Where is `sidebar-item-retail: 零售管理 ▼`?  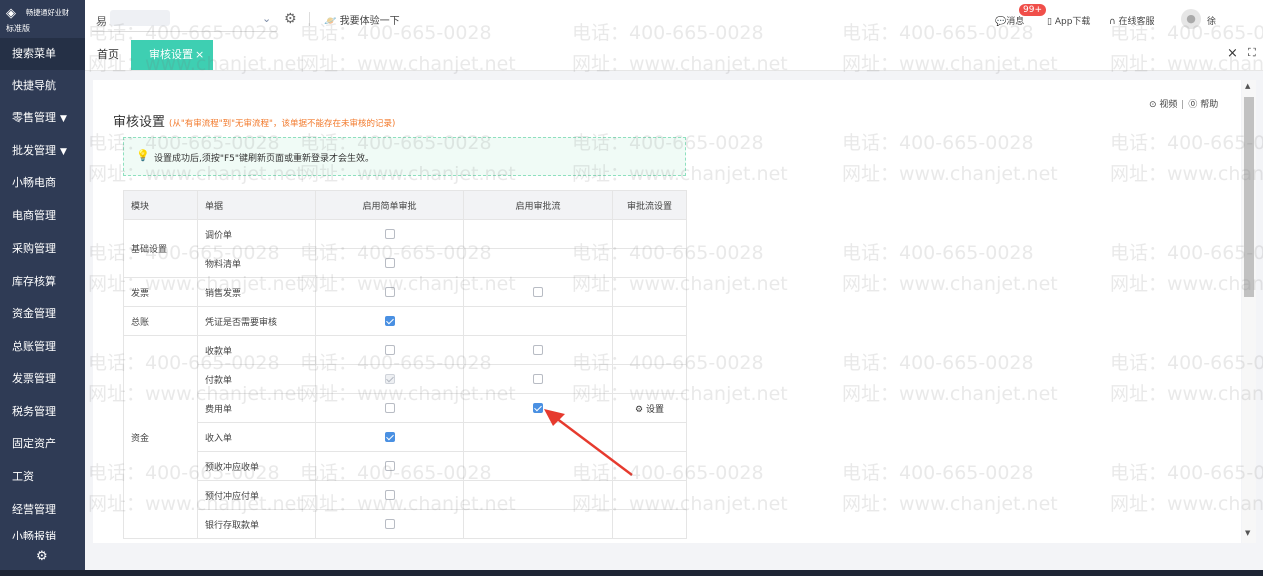 sidebar-item-retail: 零售管理 ▼ is located at coordinates (42, 118).